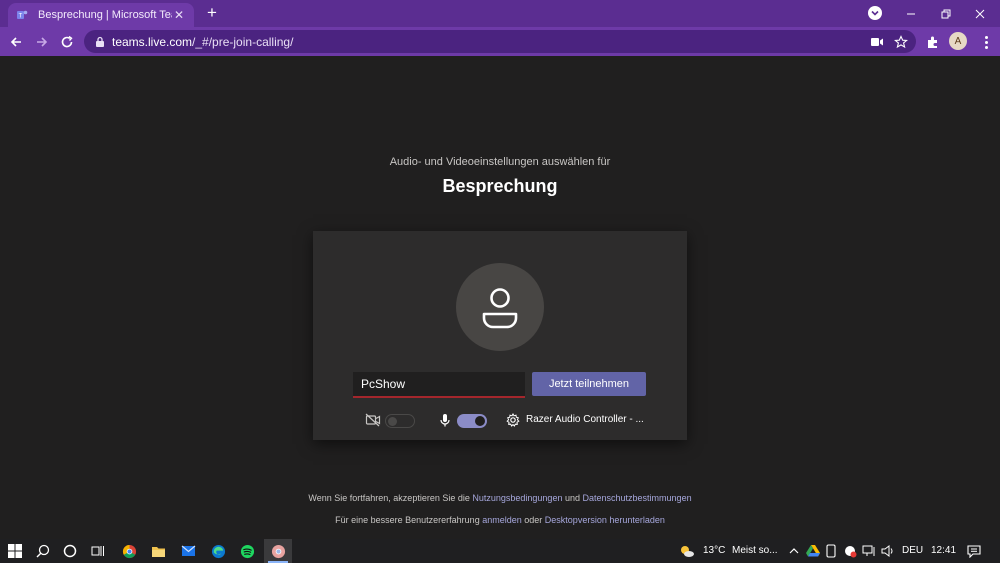 This screenshot has width=1000, height=563. Describe the element at coordinates (687, 551) in the screenshot. I see `weather-icon` at that location.